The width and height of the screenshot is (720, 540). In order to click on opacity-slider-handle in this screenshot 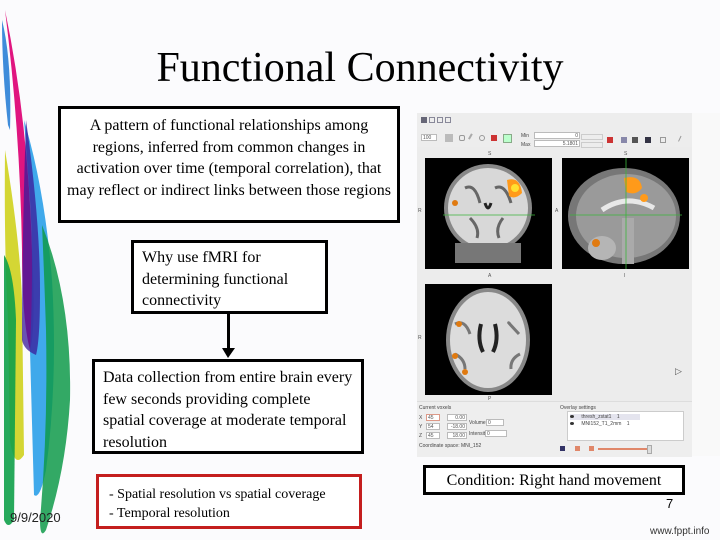, I will do `click(649, 449)`.